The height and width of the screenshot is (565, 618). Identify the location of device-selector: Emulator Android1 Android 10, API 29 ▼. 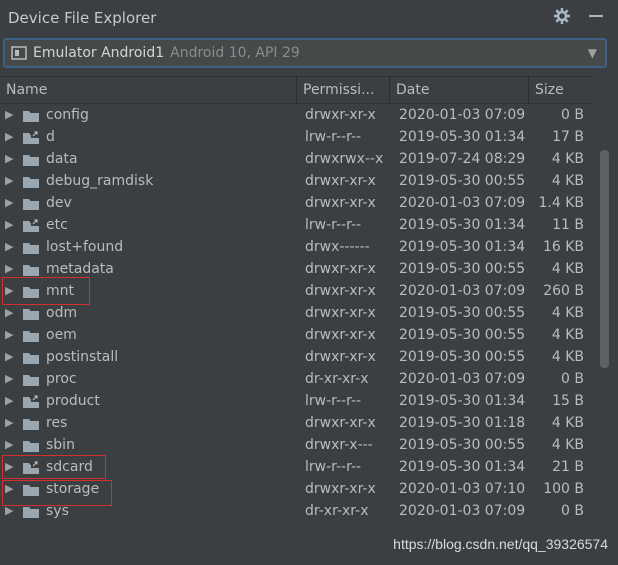
(305, 53).